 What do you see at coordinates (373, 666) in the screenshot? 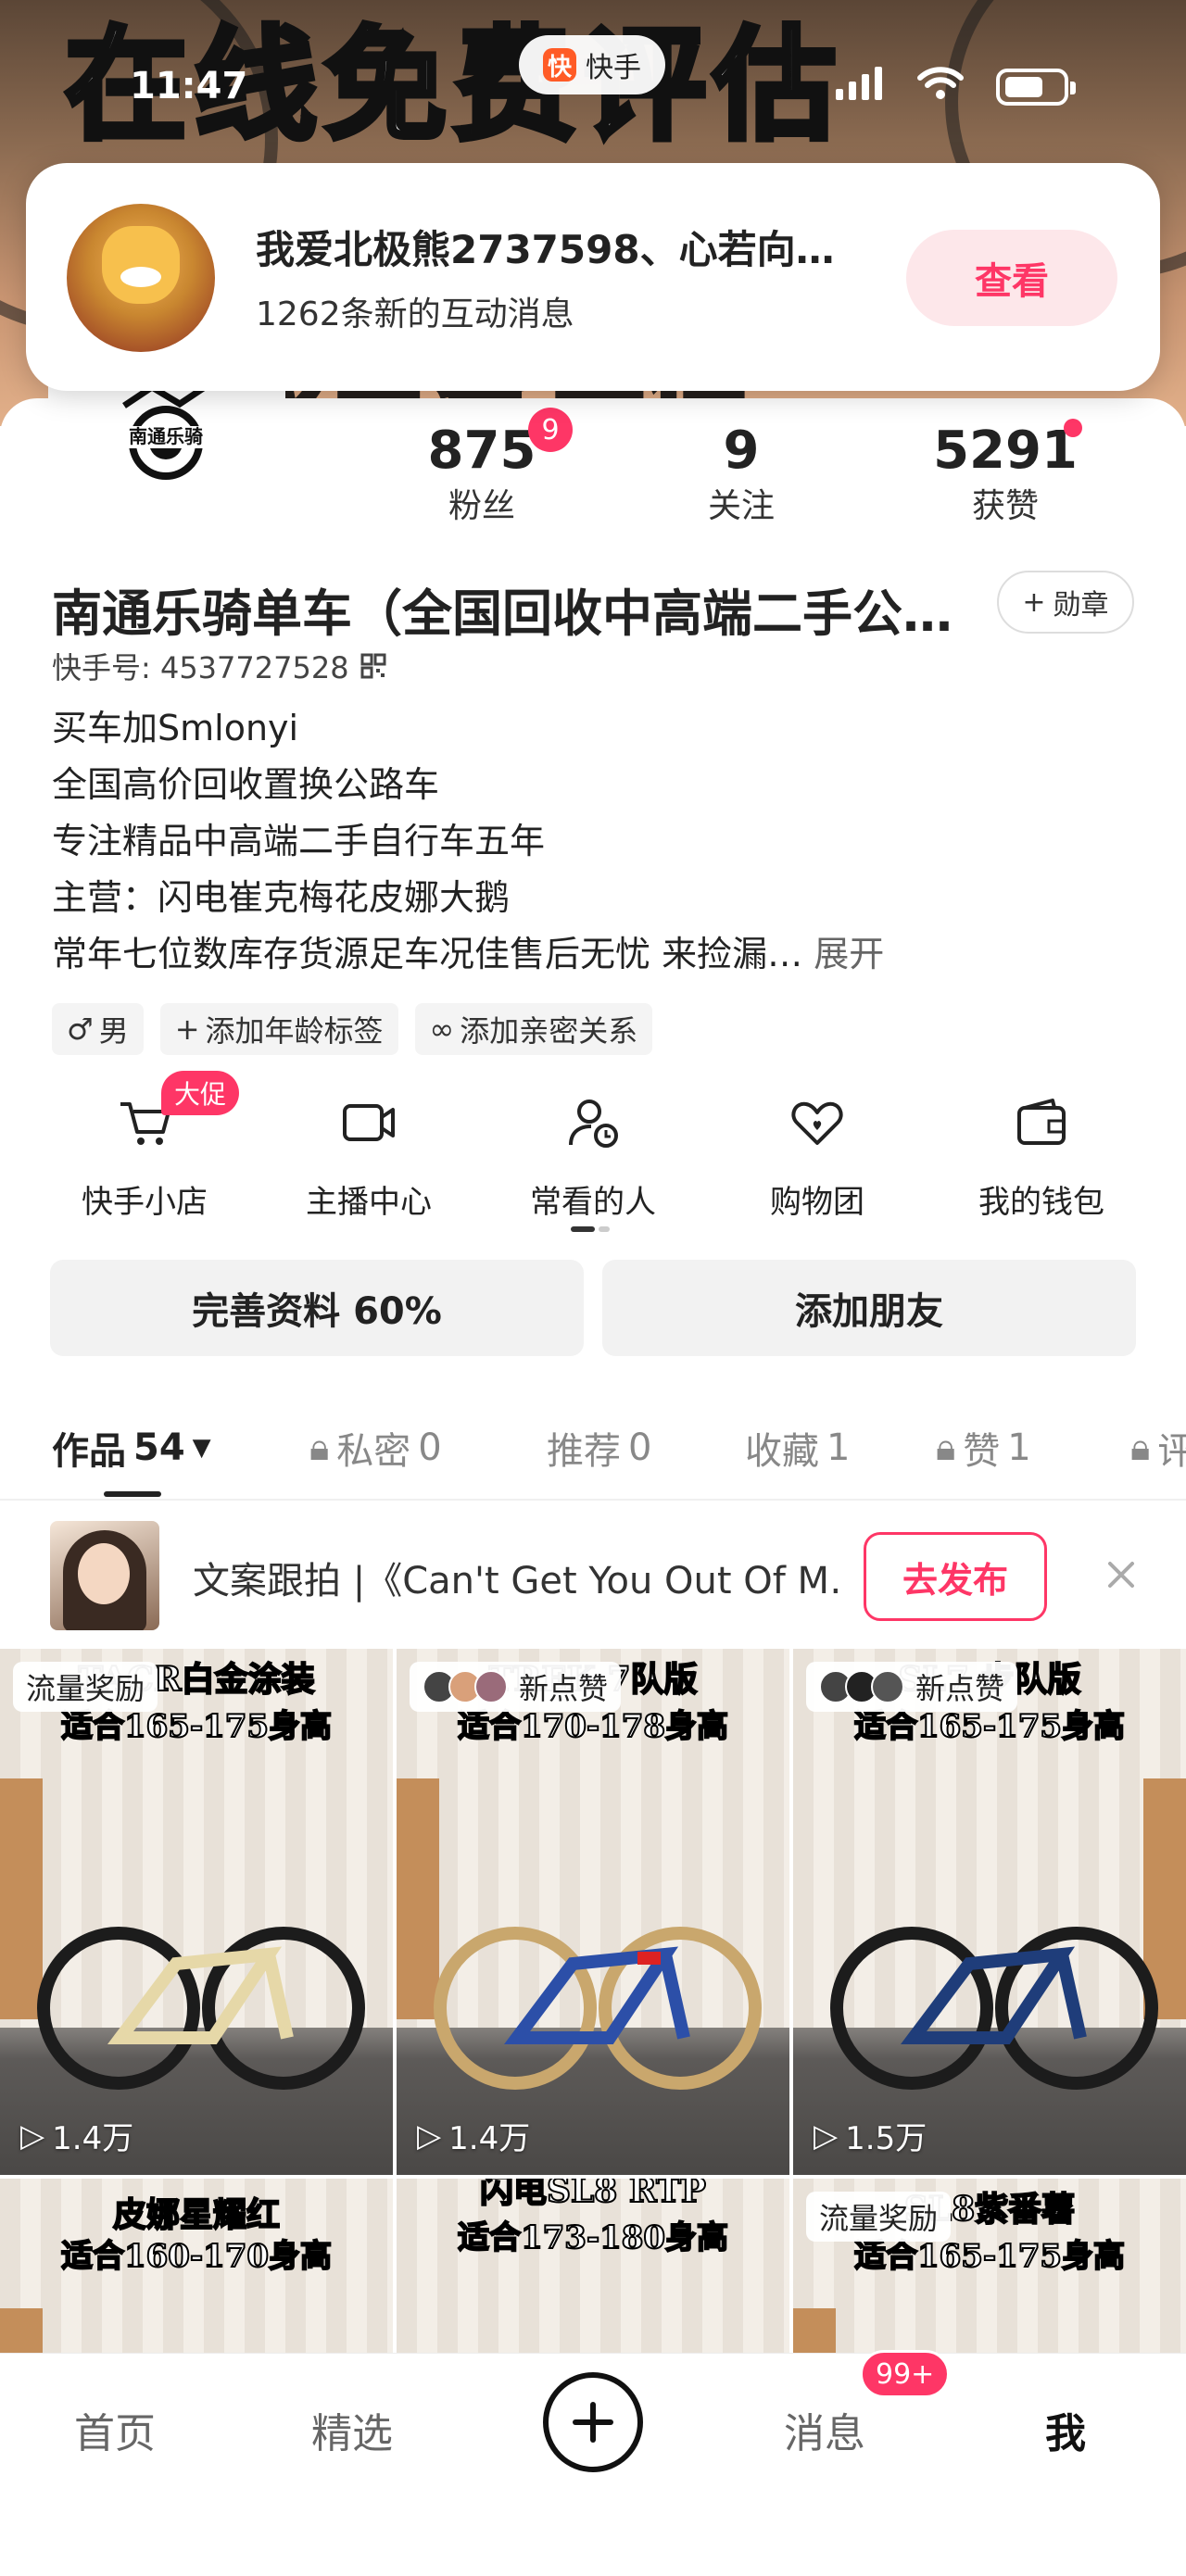
I see `qr-code-icon` at bounding box center [373, 666].